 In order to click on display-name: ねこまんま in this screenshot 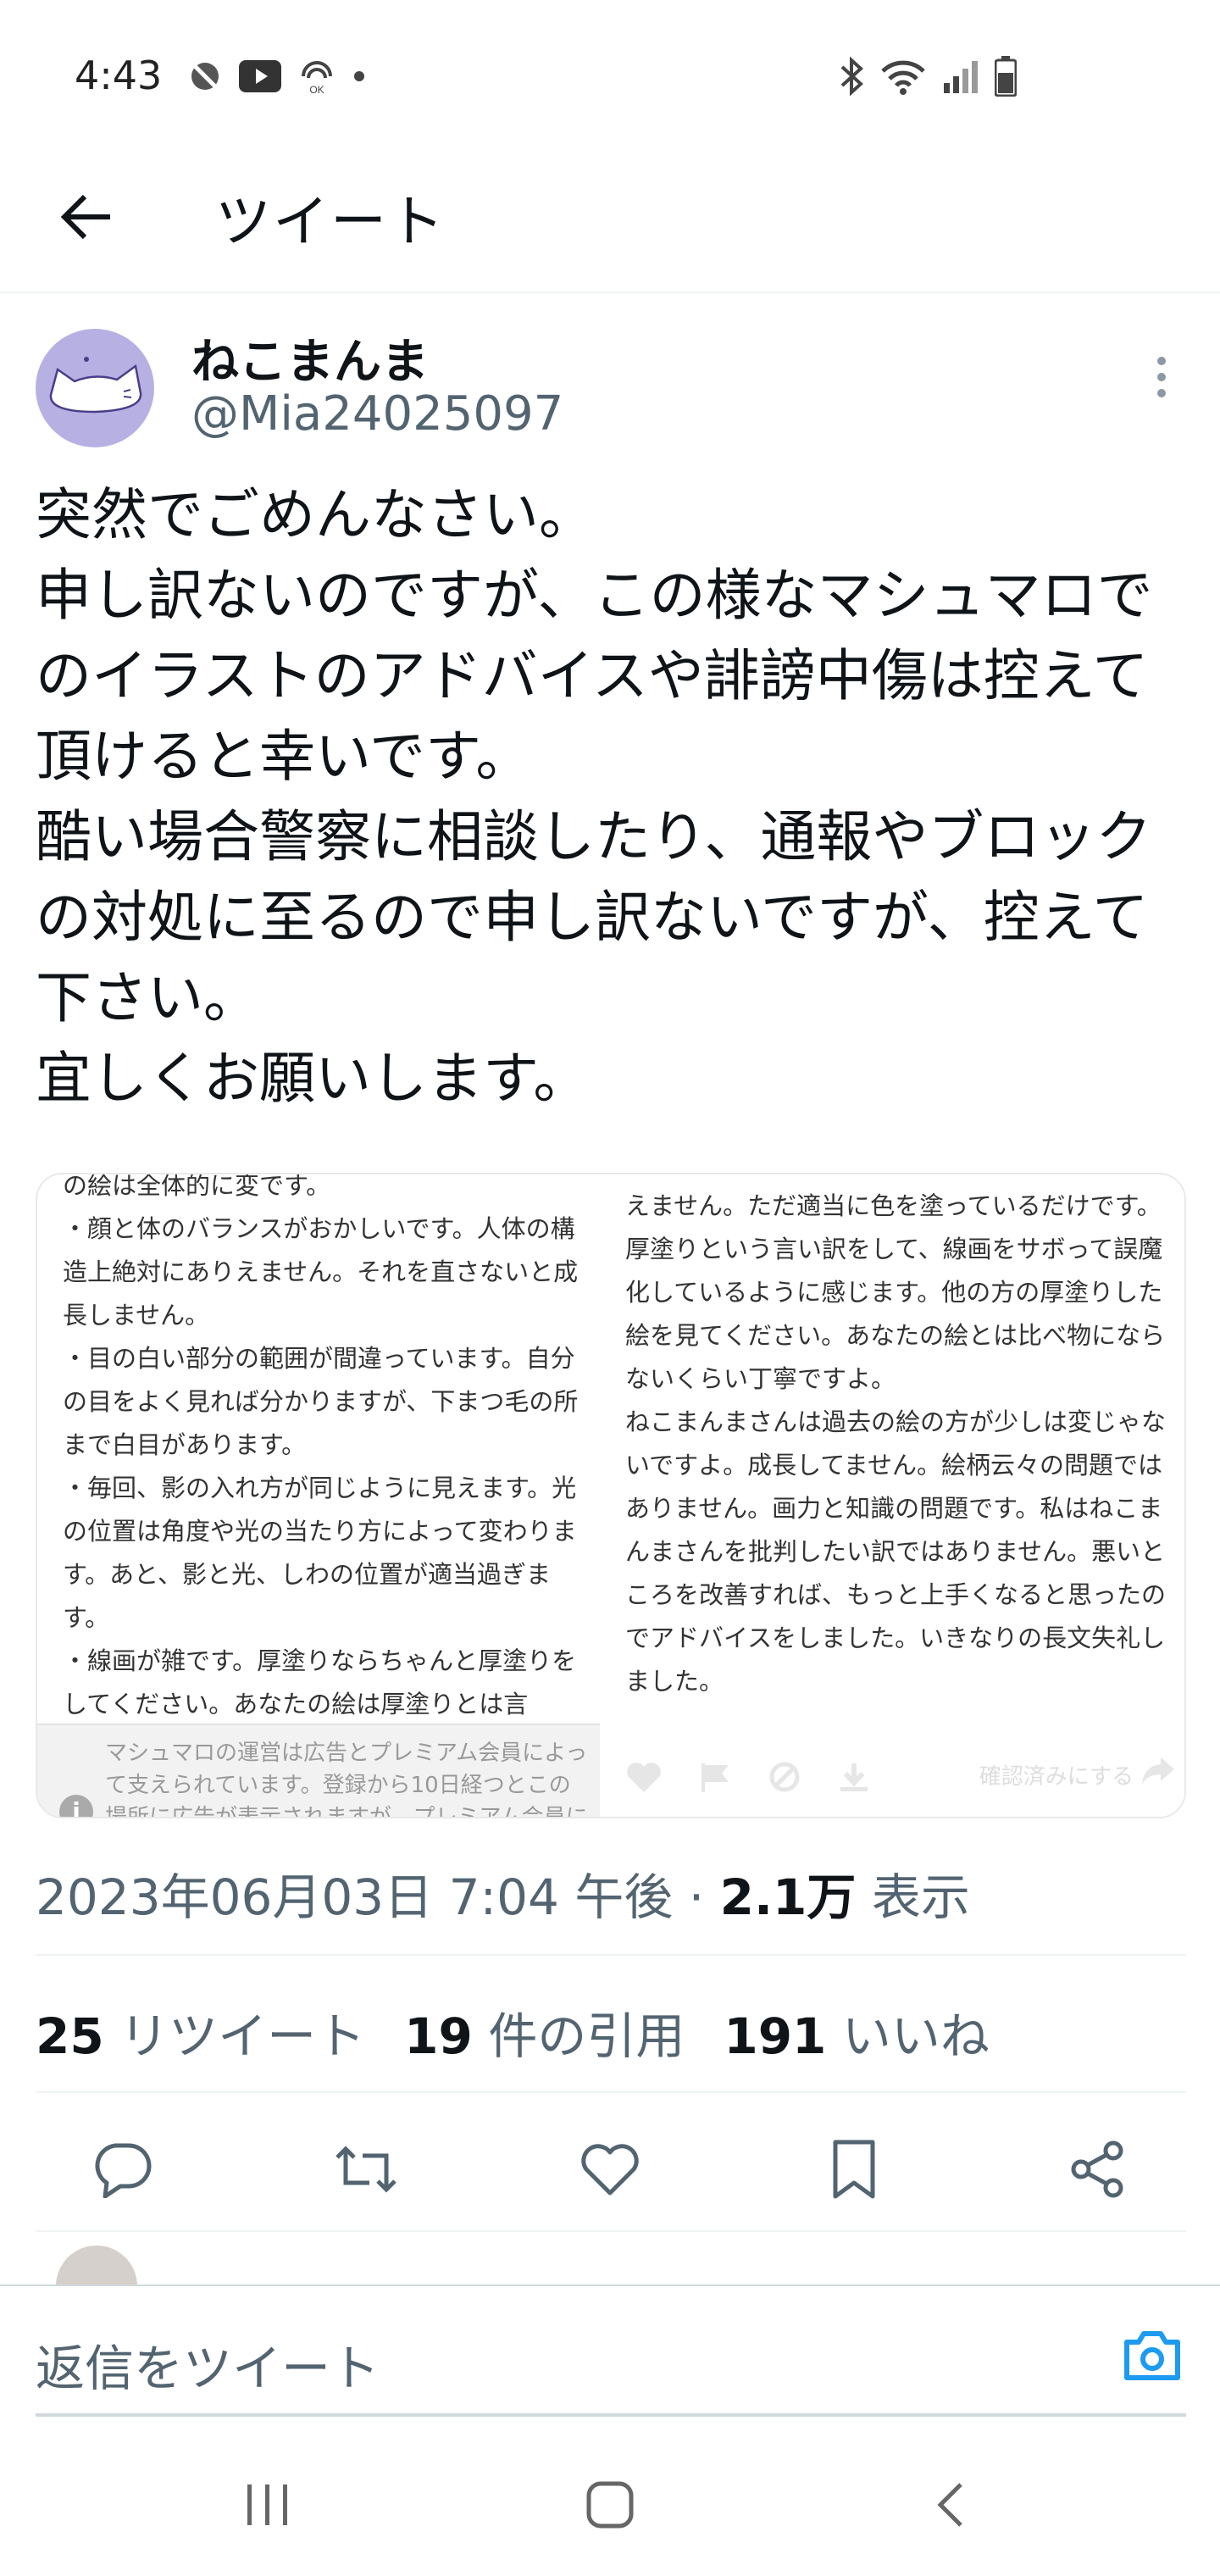, I will do `click(310, 358)`.